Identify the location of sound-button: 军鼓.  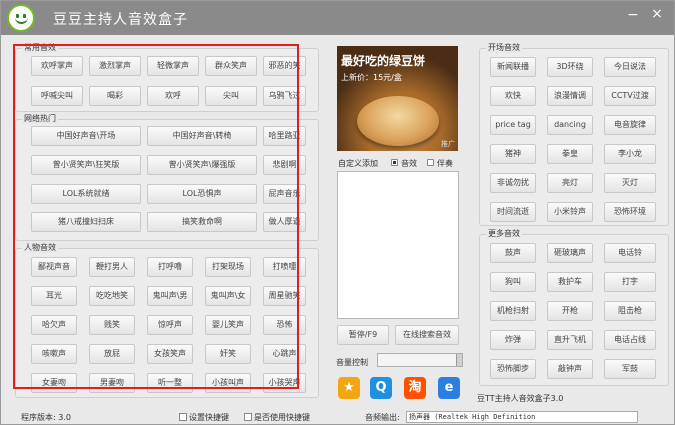
(630, 369).